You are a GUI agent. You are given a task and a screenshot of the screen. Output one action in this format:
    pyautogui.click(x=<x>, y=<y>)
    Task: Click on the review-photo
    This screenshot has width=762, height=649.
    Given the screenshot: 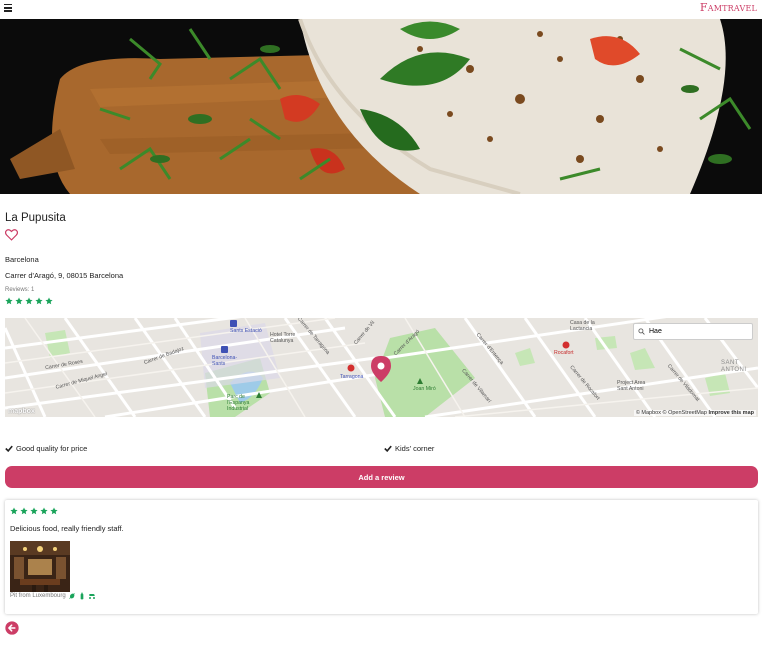 What is the action you would take?
    pyautogui.click(x=40, y=566)
    